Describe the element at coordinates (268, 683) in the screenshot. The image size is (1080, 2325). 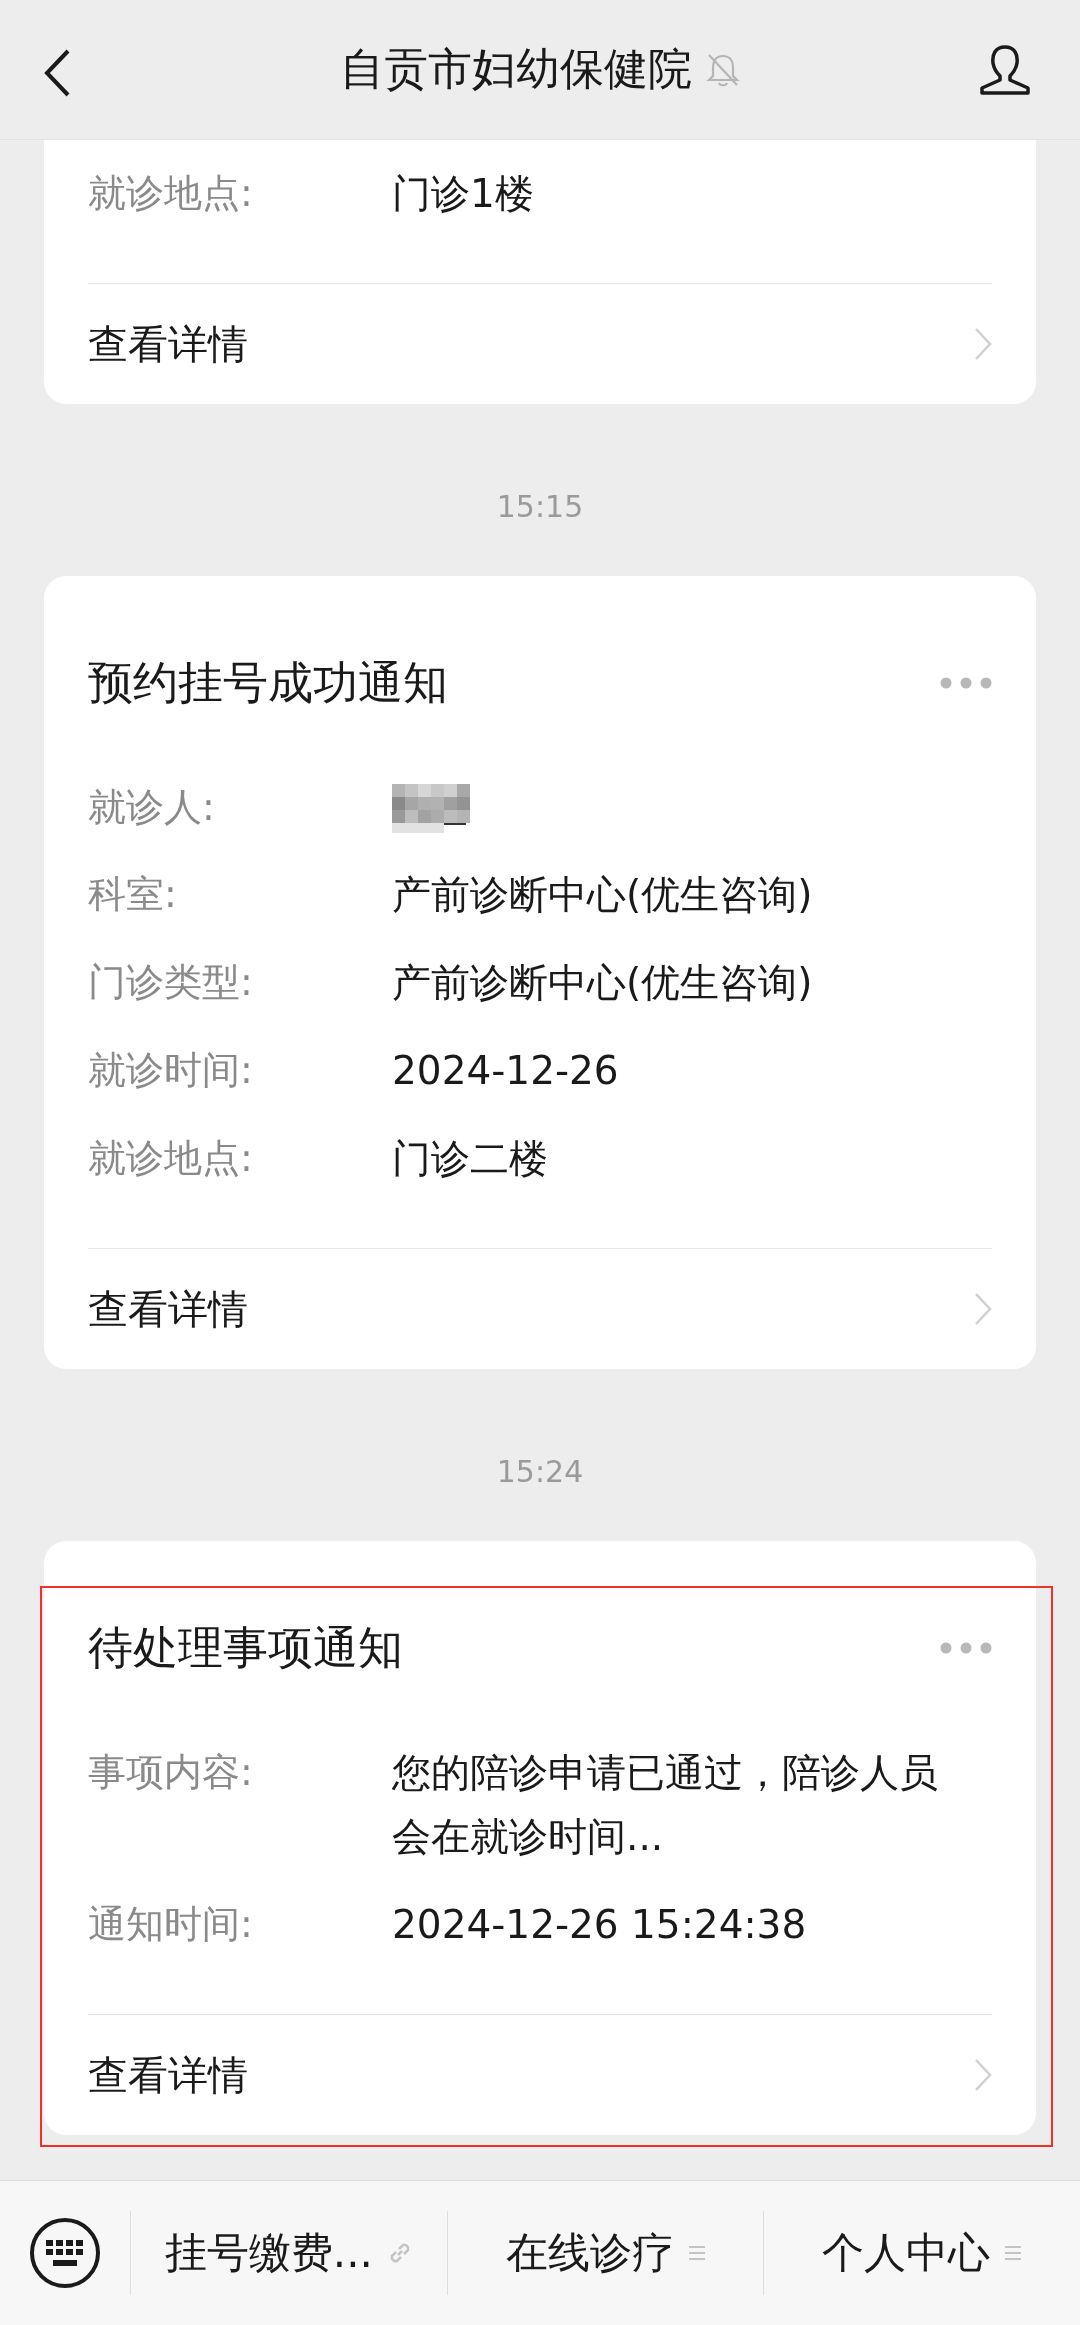
I see `card-title: 预约挂号成功通知` at that location.